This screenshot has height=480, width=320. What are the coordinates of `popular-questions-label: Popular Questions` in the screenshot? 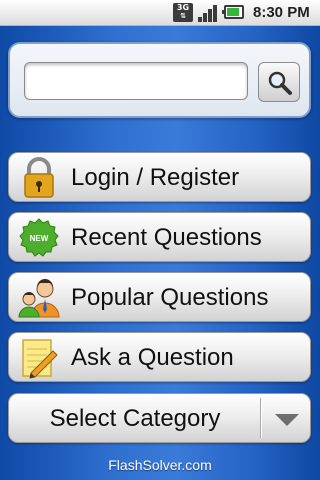 It's located at (170, 297).